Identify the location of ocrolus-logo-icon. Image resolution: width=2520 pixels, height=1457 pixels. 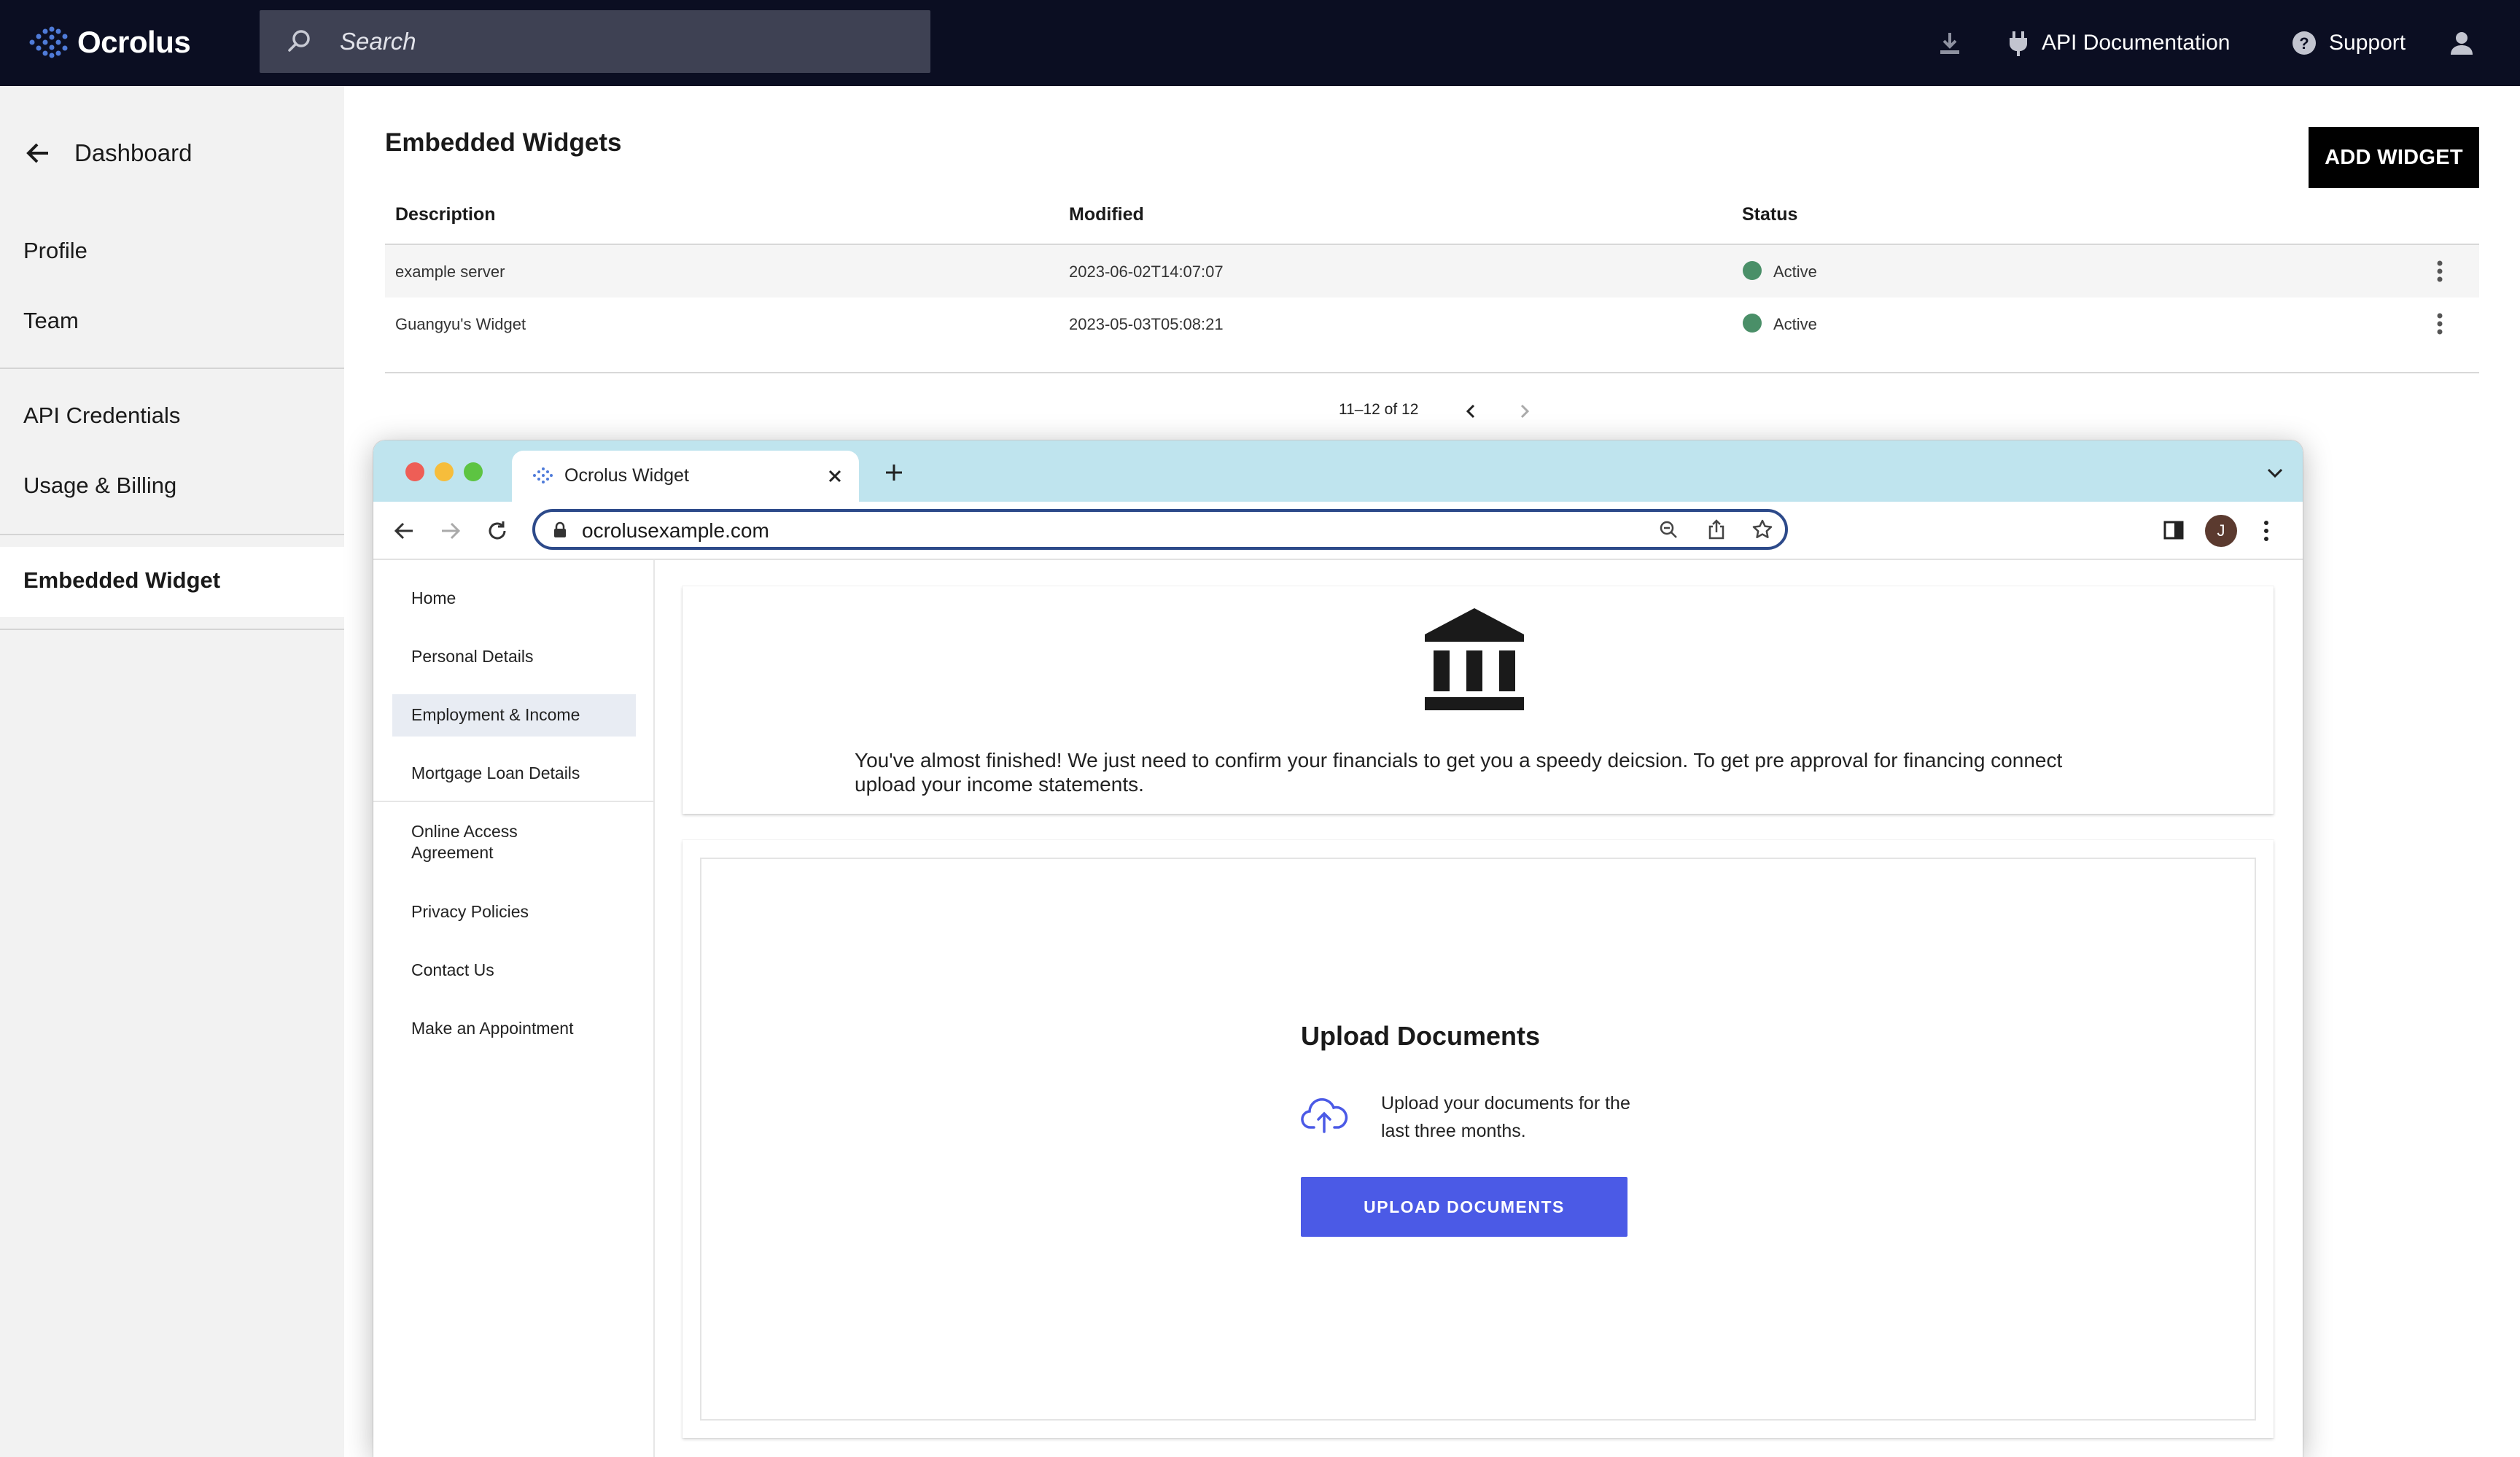
(48, 42).